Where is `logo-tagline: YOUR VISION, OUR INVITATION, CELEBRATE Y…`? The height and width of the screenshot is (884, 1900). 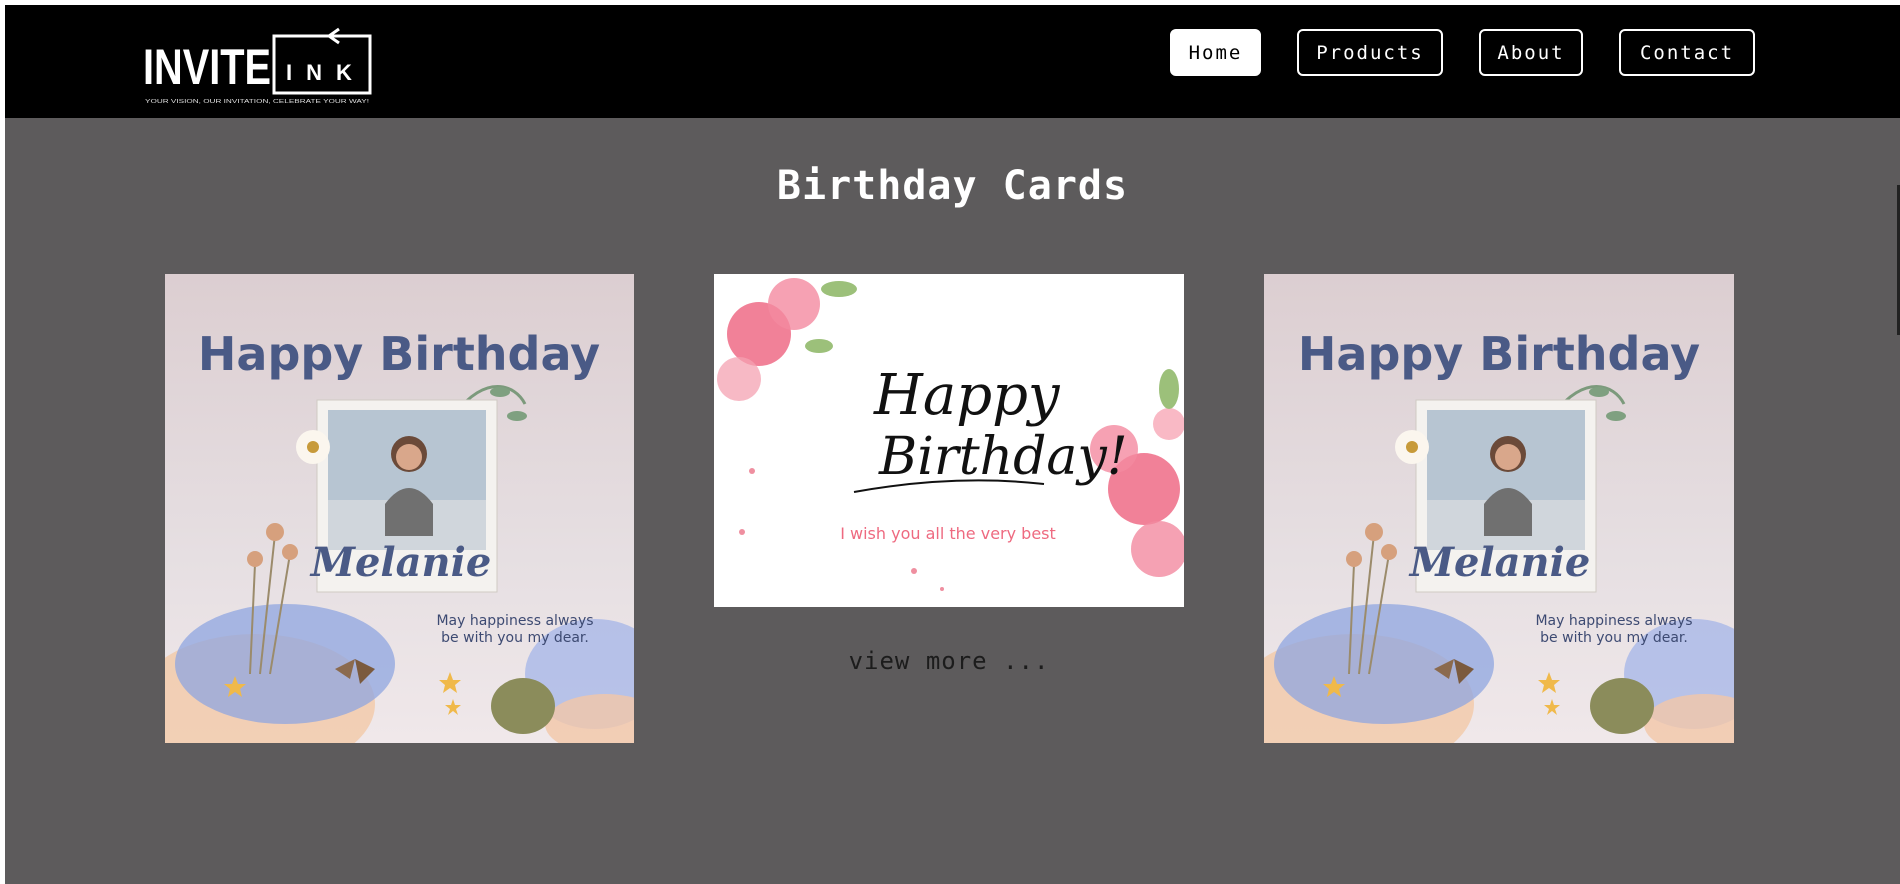 logo-tagline: YOUR VISION, OUR INVITATION, CELEBRATE Y… is located at coordinates (257, 102).